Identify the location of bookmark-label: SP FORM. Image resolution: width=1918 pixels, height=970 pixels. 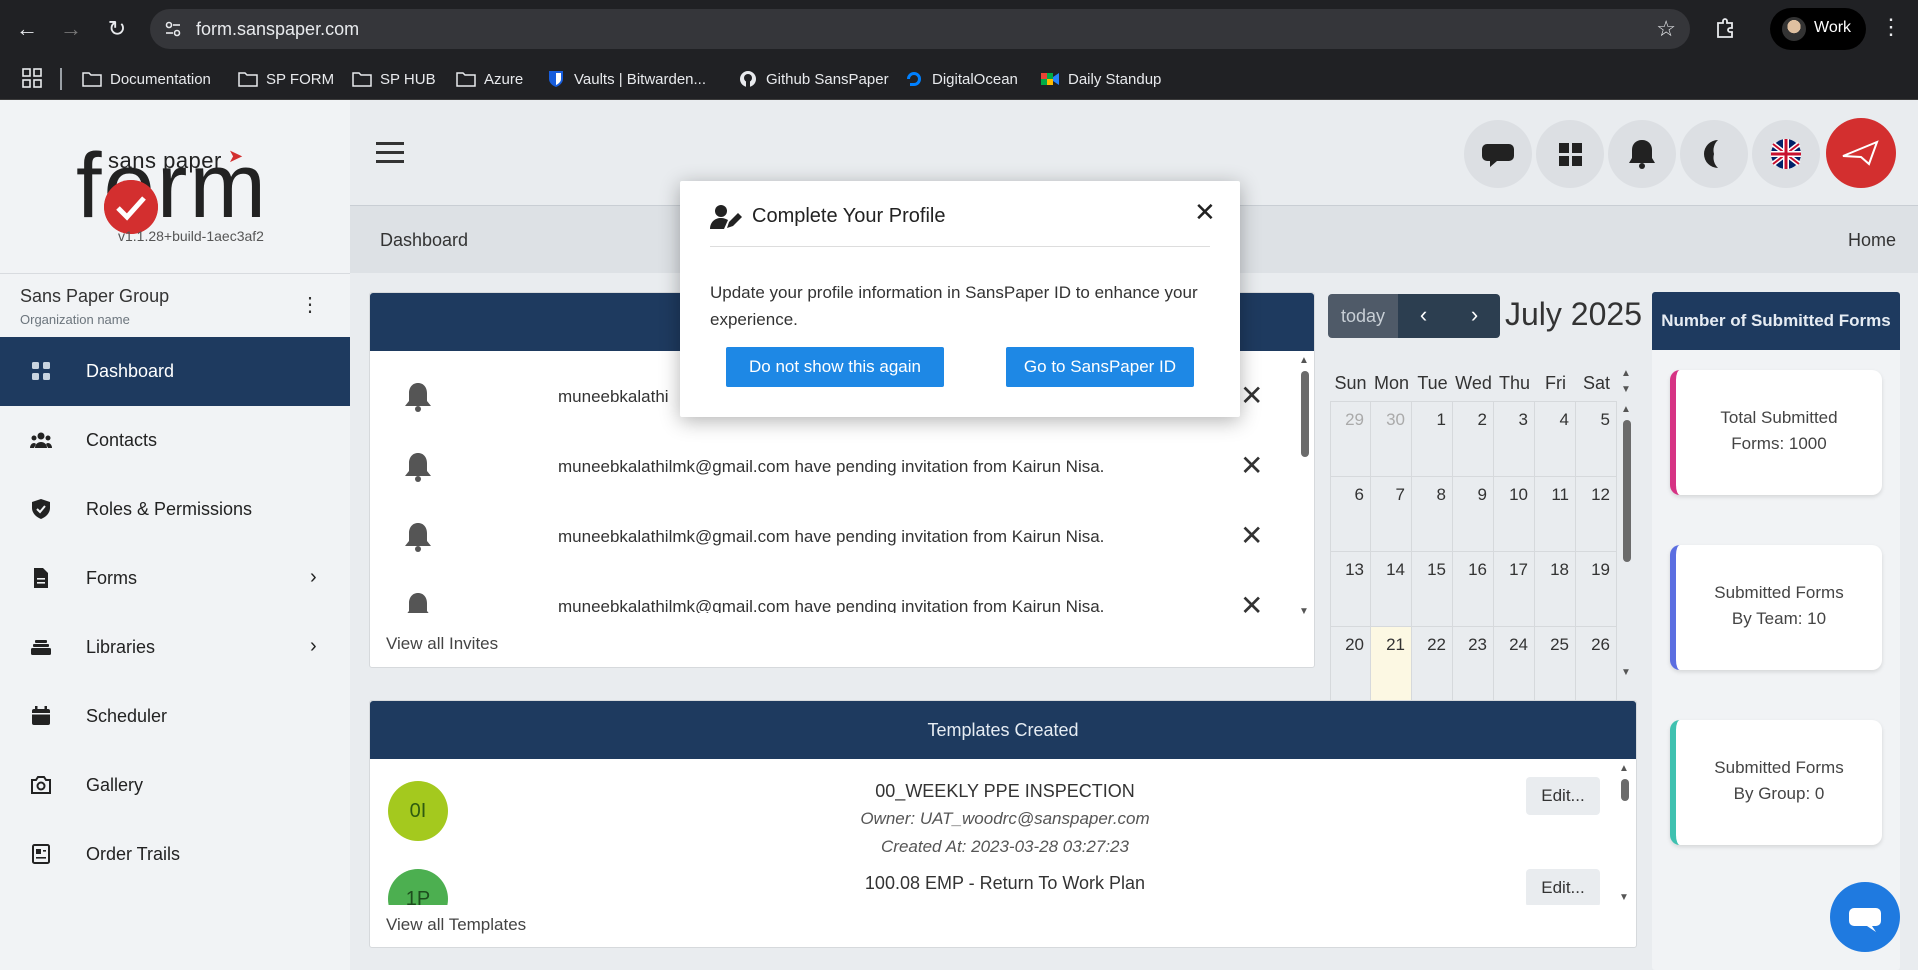
(300, 79).